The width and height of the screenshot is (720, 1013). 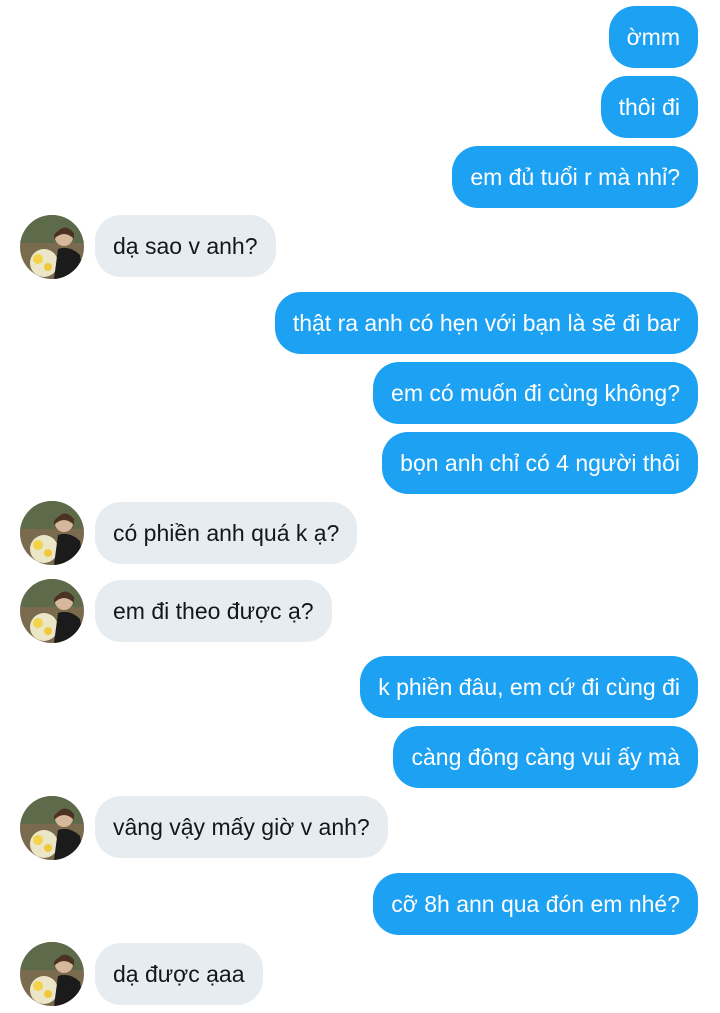 What do you see at coordinates (179, 974) in the screenshot?
I see `received-message-bubble: dạ được ạaa` at bounding box center [179, 974].